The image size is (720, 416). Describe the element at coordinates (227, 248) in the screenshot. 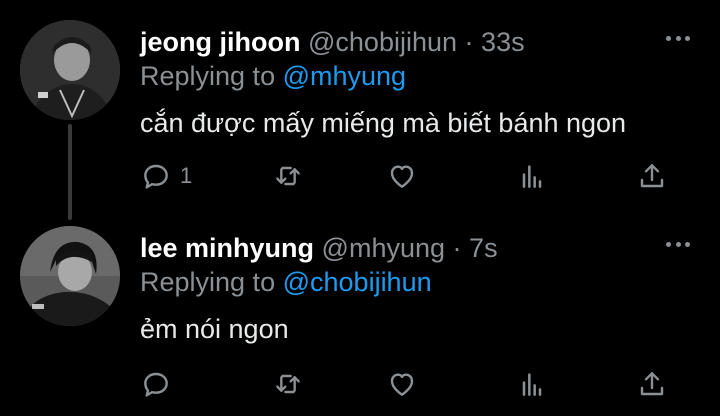

I see `display-name: lee minhyung` at that location.